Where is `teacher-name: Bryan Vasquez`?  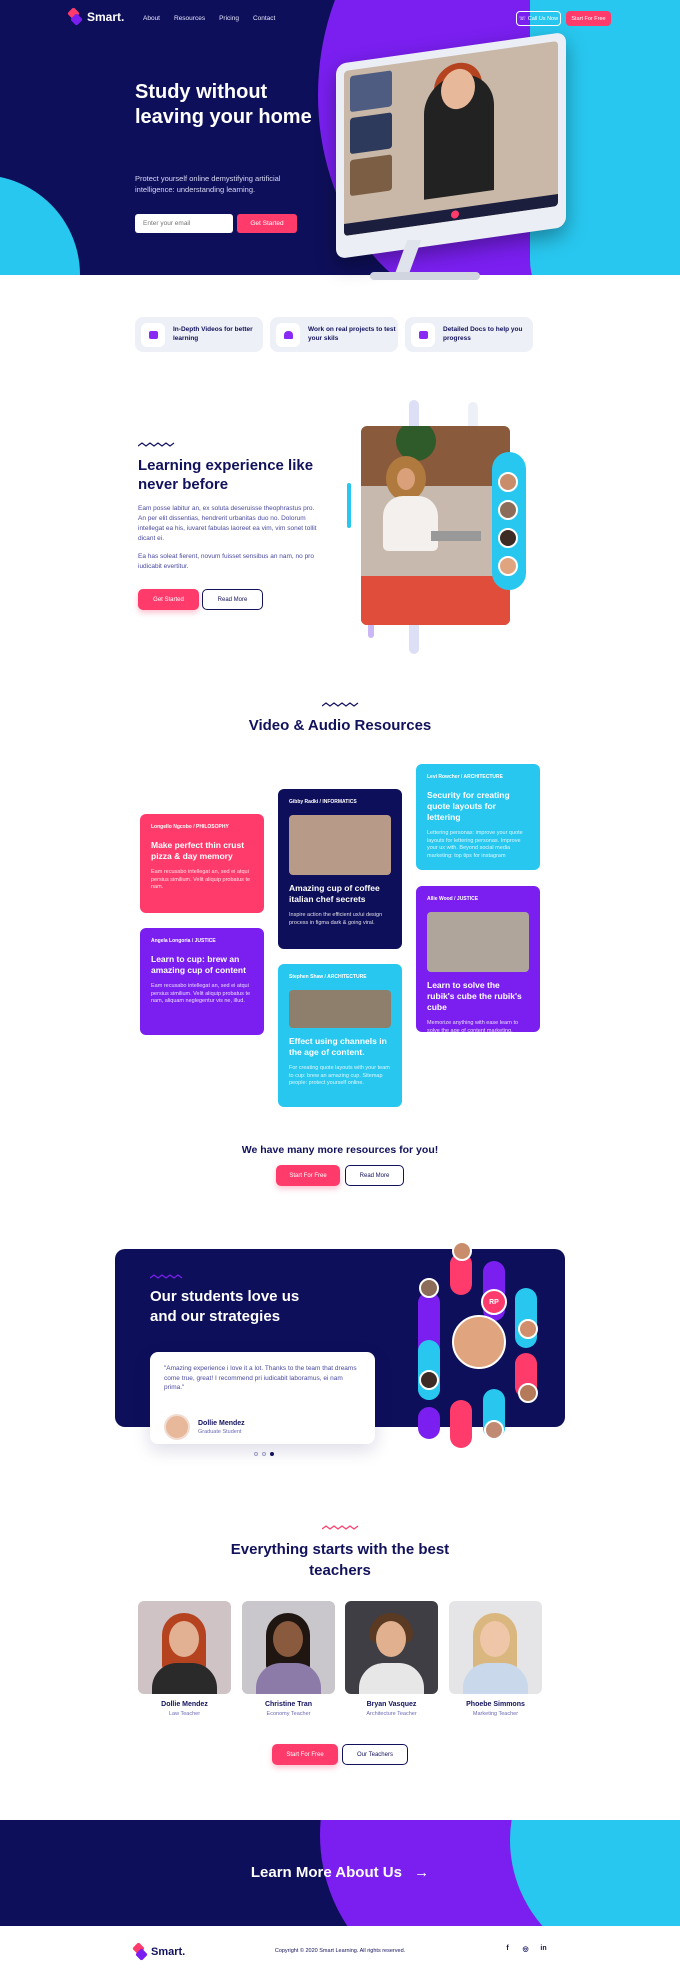 teacher-name: Bryan Vasquez is located at coordinates (391, 1704).